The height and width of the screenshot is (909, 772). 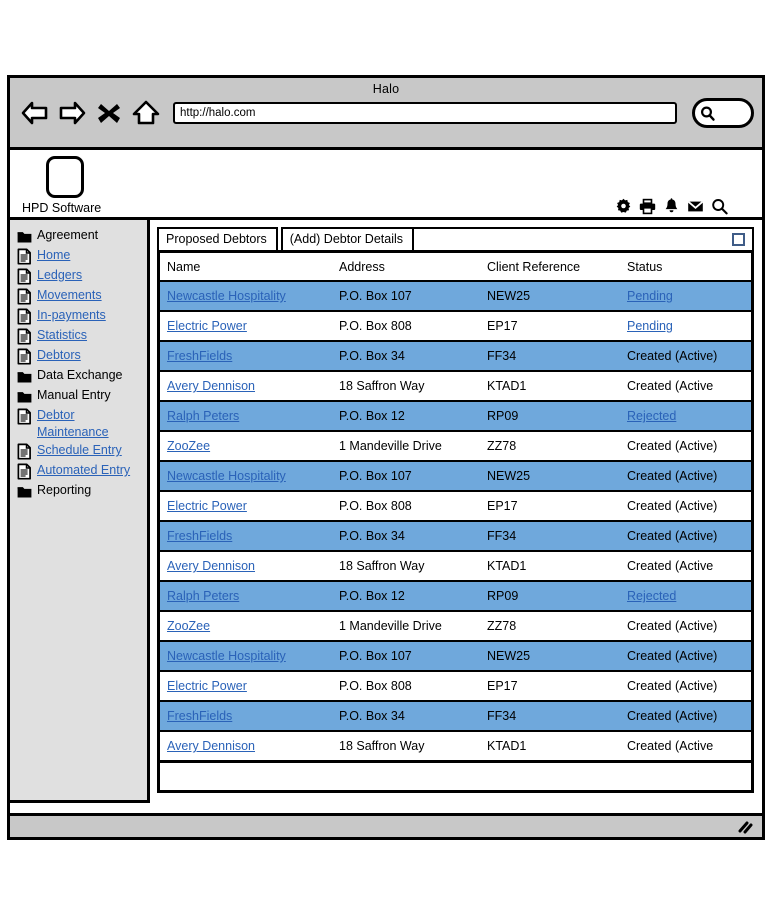 What do you see at coordinates (35, 113) in the screenshot?
I see `back-icon` at bounding box center [35, 113].